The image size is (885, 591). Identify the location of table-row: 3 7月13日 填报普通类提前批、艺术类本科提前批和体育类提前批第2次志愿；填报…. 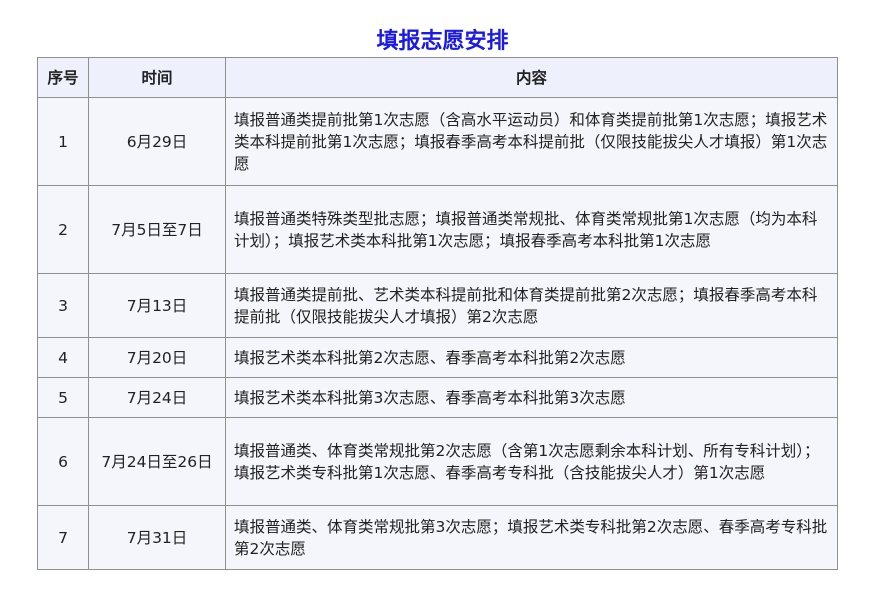
(437, 305).